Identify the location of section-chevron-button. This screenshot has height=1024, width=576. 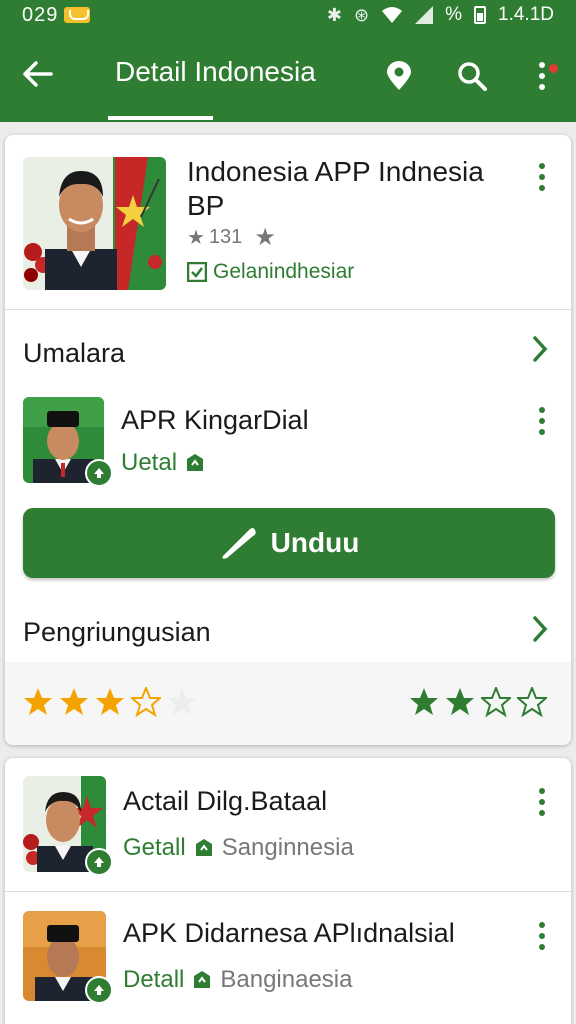
(540, 352).